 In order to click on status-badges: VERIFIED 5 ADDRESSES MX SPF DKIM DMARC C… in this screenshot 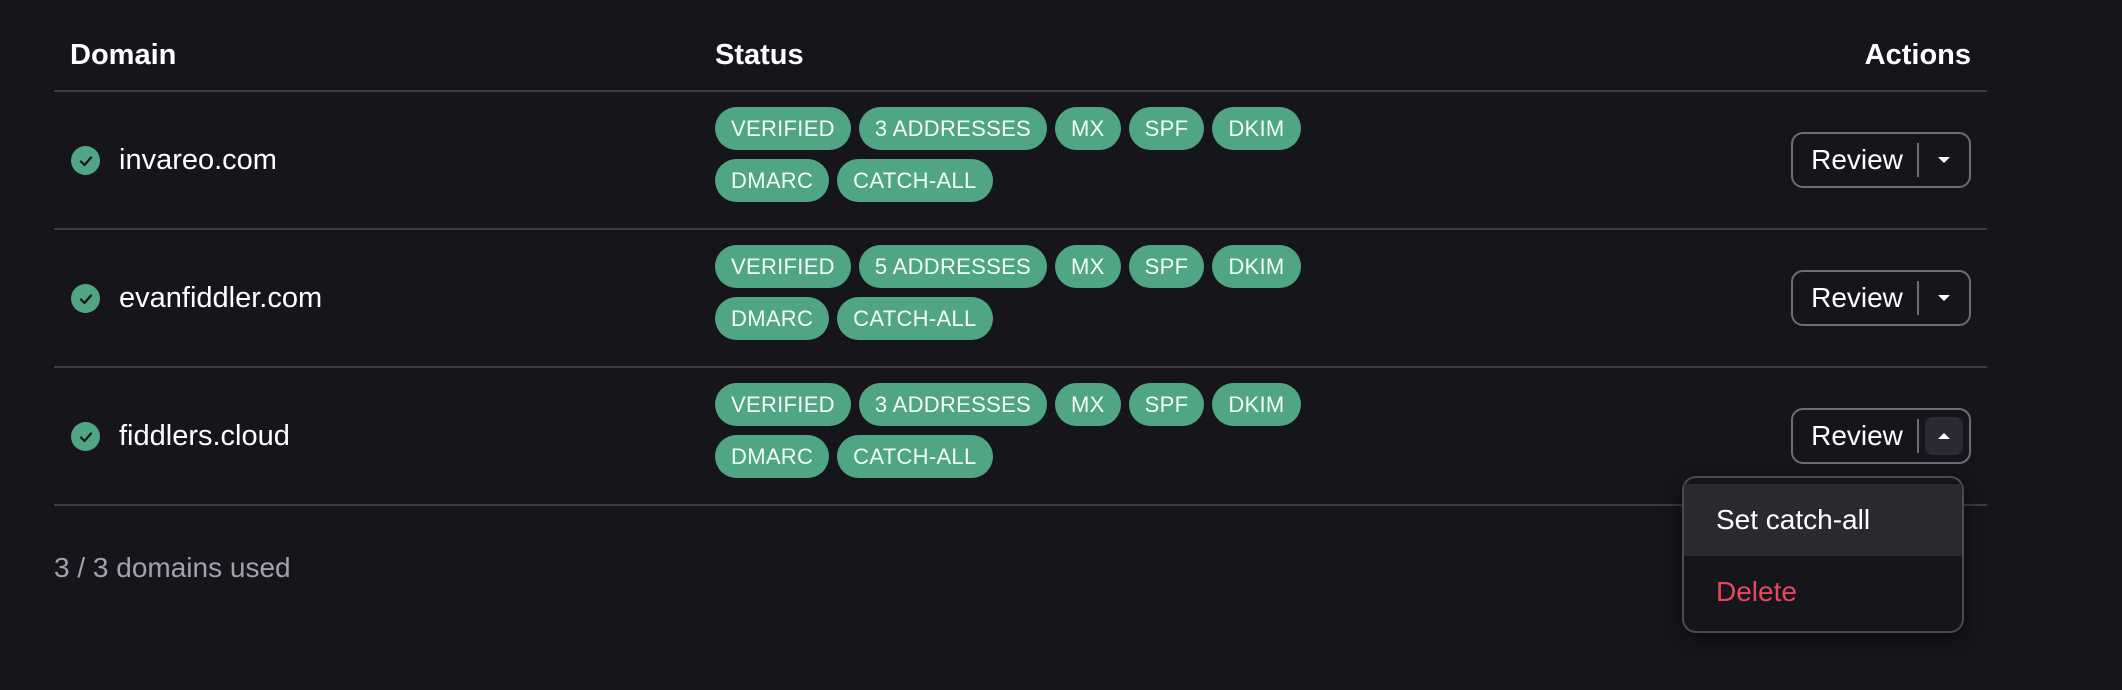, I will do `click(1015, 292)`.